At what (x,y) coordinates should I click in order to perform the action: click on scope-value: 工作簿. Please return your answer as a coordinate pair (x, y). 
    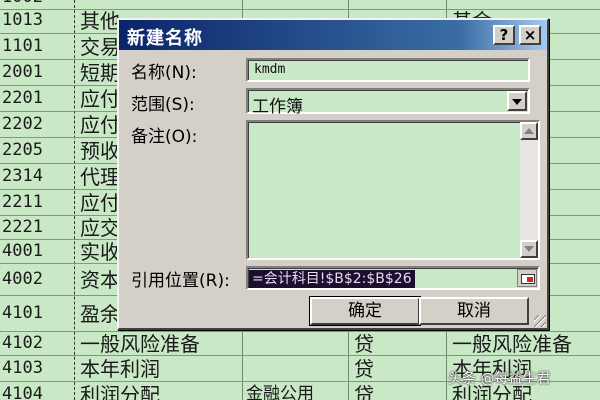
    Looking at the image, I should click on (277, 107).